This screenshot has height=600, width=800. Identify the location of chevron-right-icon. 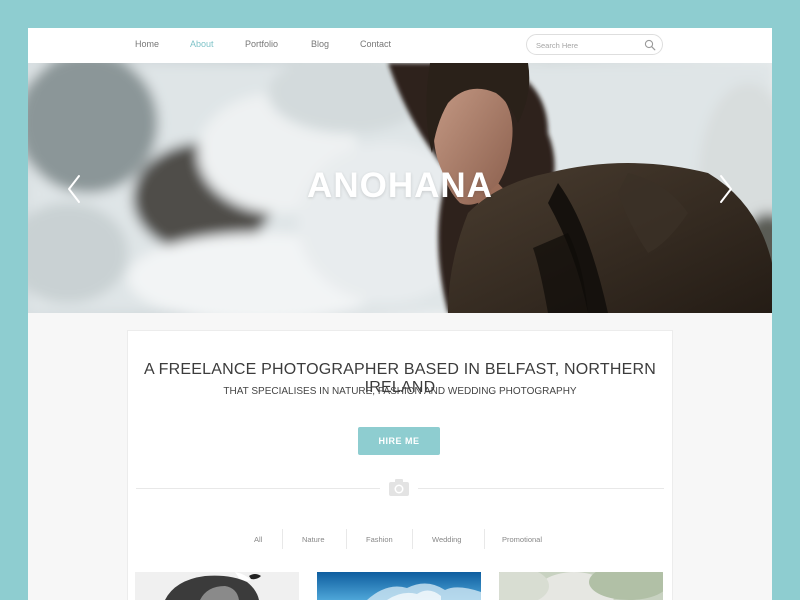
(726, 189).